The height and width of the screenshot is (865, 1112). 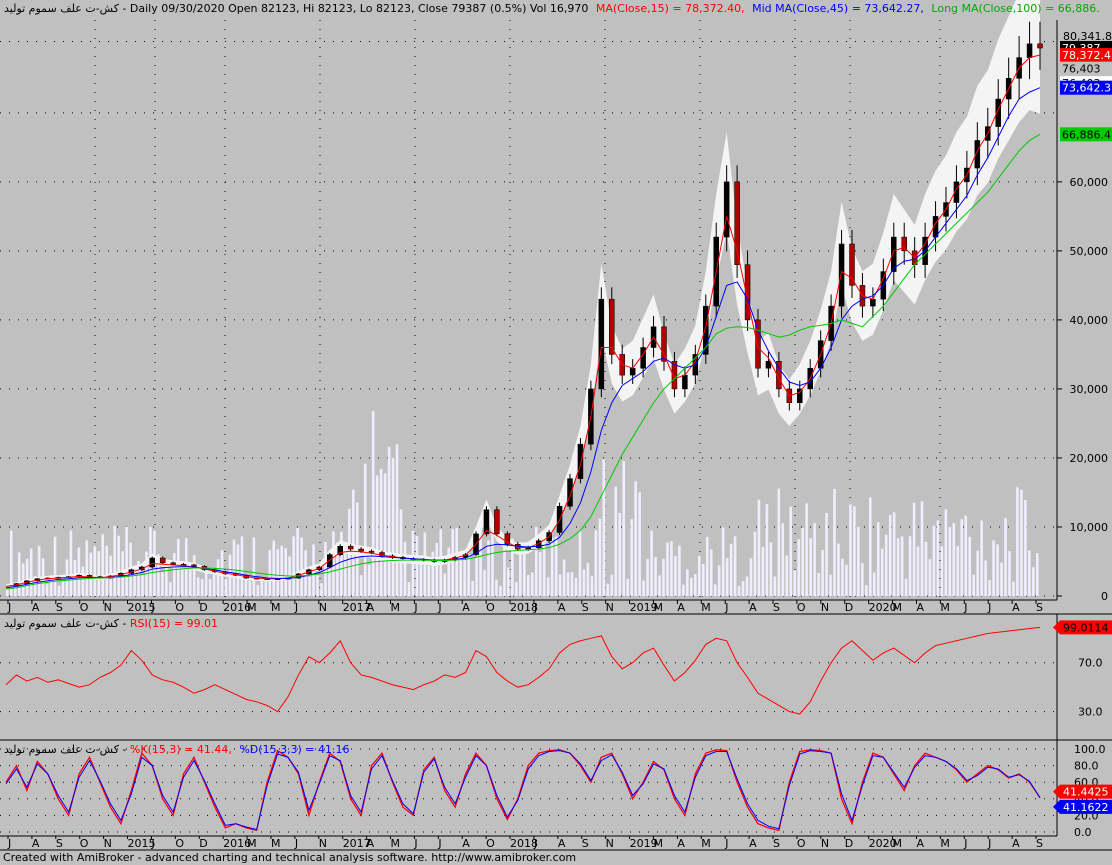 I want to click on stoch-gridlines, so click(x=528, y=790).